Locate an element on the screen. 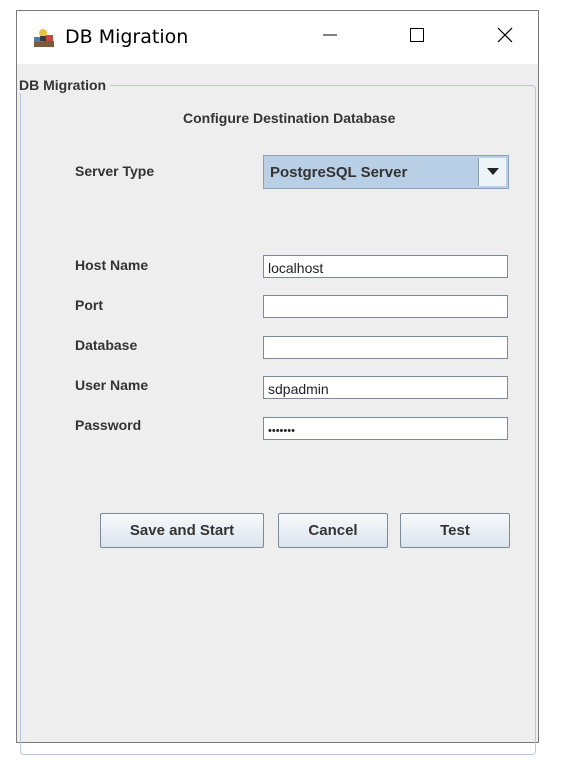 This screenshot has width=569, height=763. user-name-label: User Name is located at coordinates (112, 385).